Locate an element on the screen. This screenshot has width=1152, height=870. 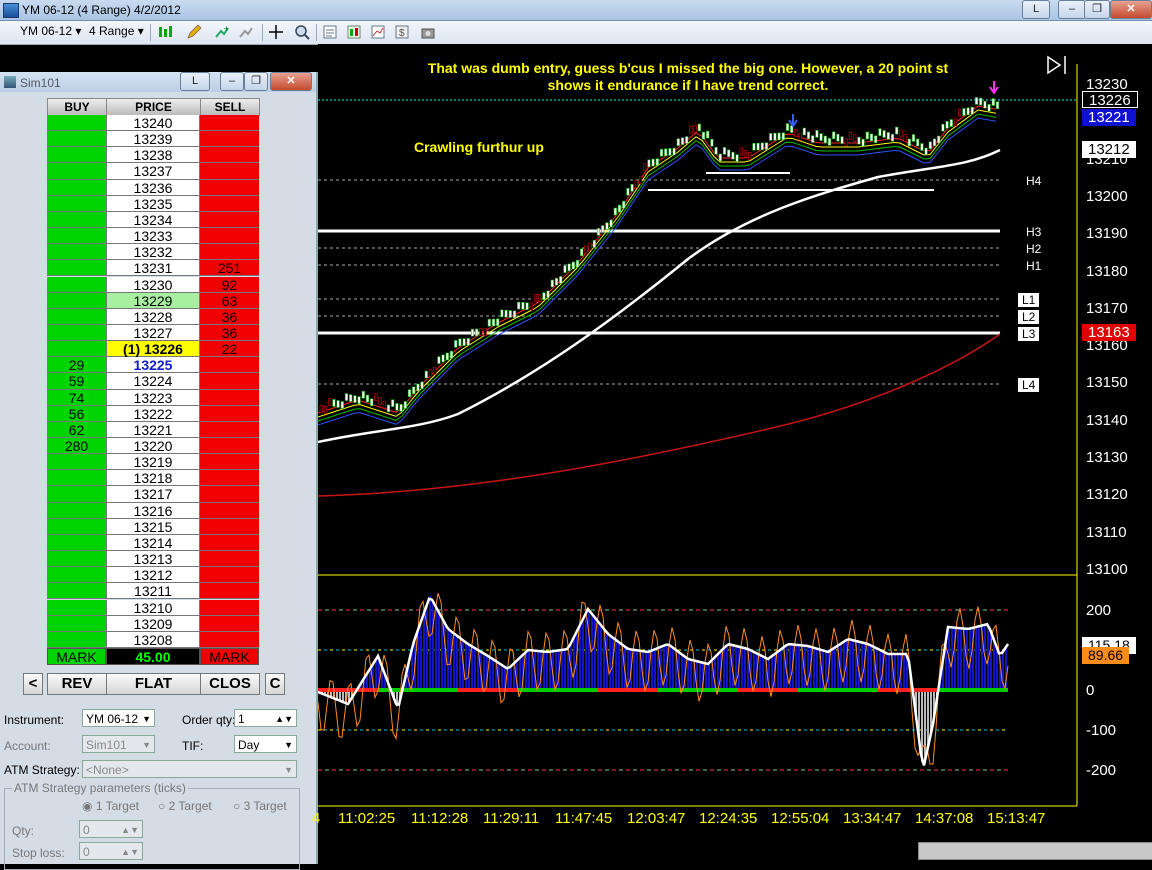
chart-trader-icon is located at coordinates (378, 32).